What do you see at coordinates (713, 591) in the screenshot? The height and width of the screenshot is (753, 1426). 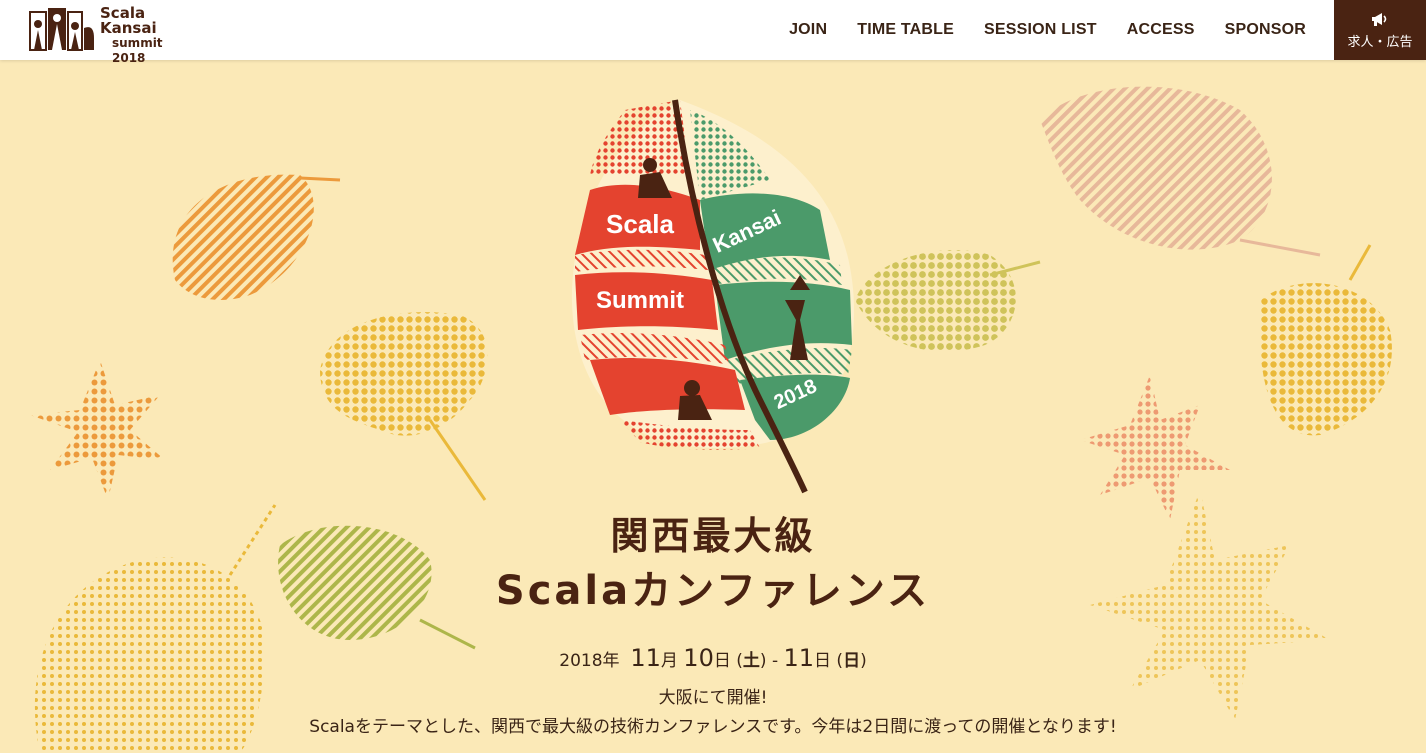 I see `hero-title-line2: Scalaカンファレンス` at bounding box center [713, 591].